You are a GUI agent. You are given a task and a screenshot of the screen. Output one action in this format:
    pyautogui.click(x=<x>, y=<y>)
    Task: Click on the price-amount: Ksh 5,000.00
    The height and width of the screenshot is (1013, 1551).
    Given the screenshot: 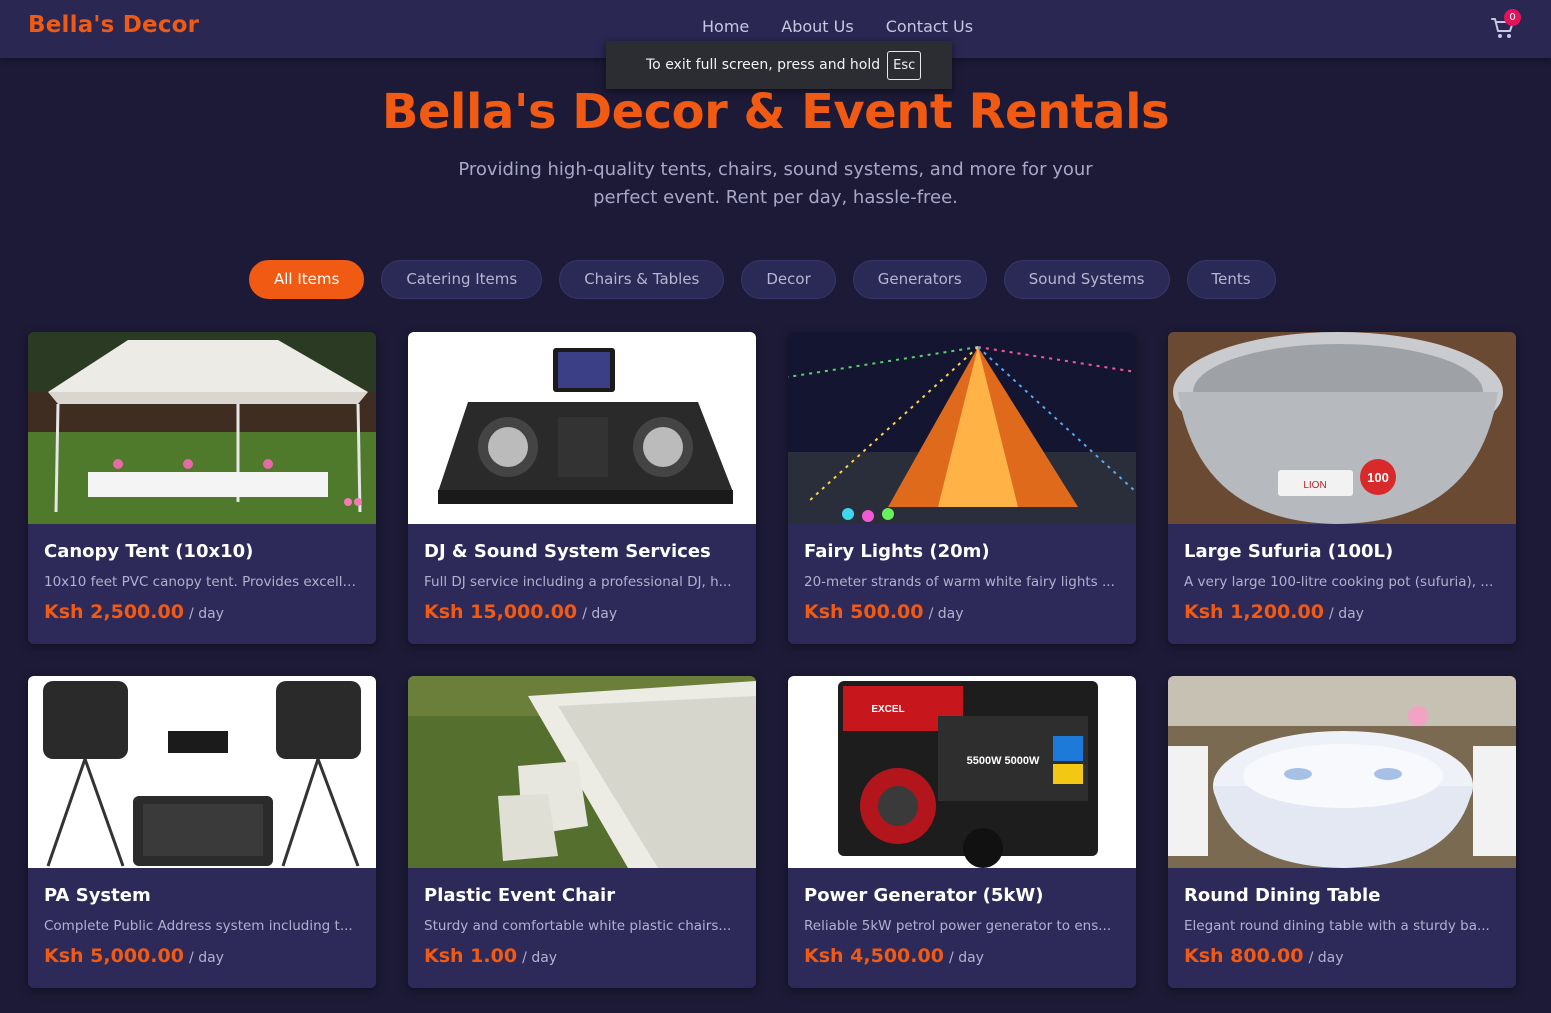 What is the action you would take?
    pyautogui.click(x=114, y=956)
    